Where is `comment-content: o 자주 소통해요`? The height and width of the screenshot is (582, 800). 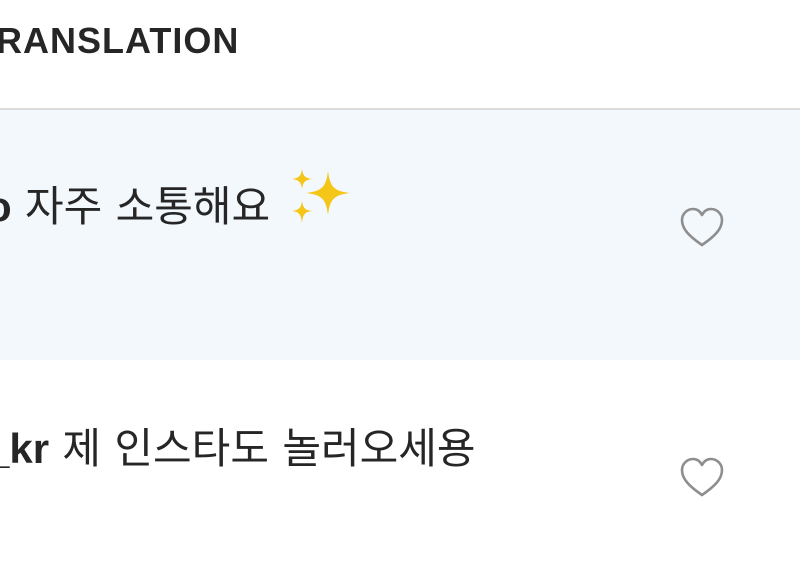
comment-content: o 자주 소통해요 is located at coordinates (177, 199).